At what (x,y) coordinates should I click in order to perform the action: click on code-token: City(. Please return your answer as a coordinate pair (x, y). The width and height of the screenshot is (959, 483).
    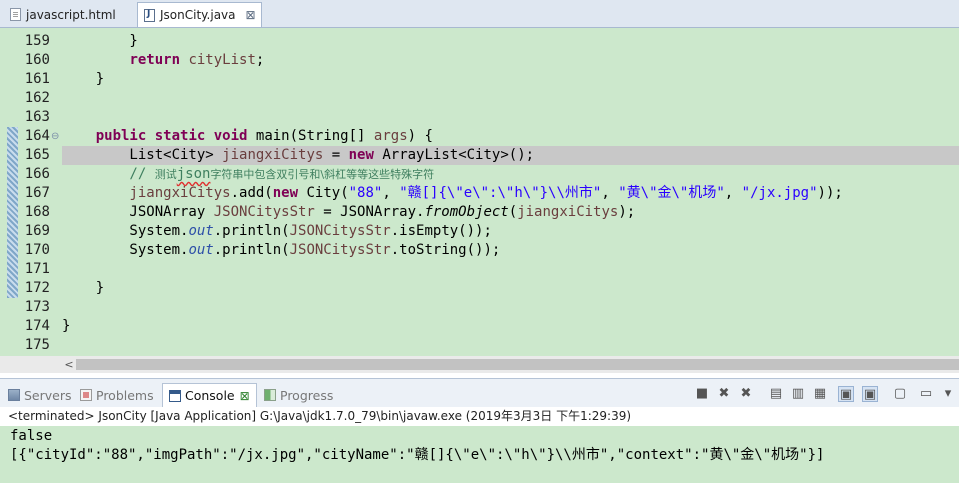
    Looking at the image, I should click on (323, 193).